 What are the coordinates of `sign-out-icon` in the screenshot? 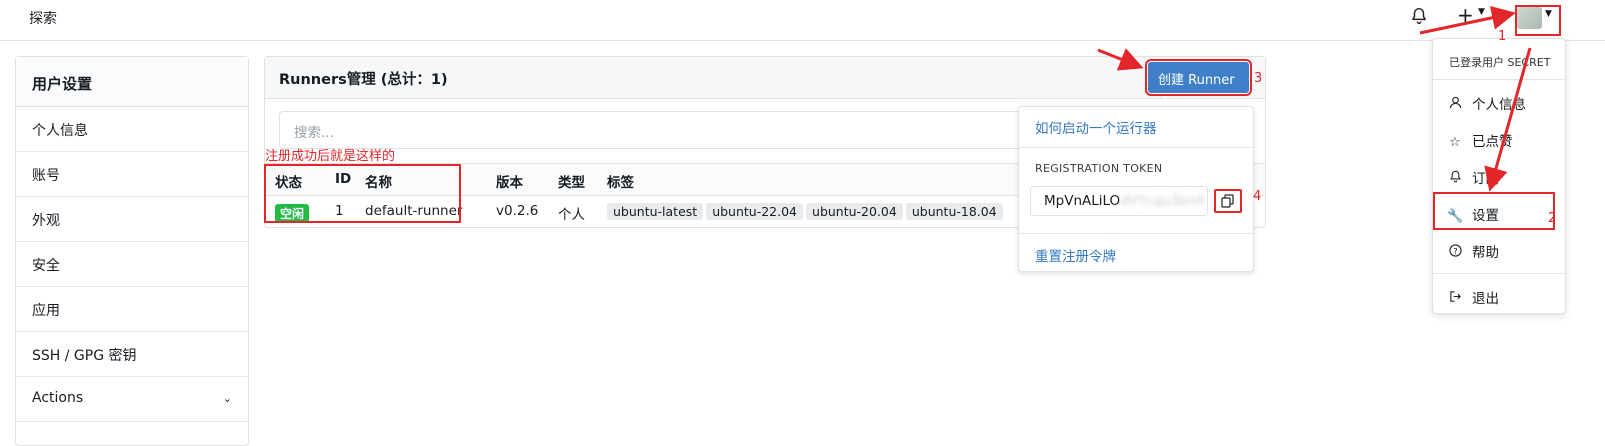 It's located at (1455, 298).